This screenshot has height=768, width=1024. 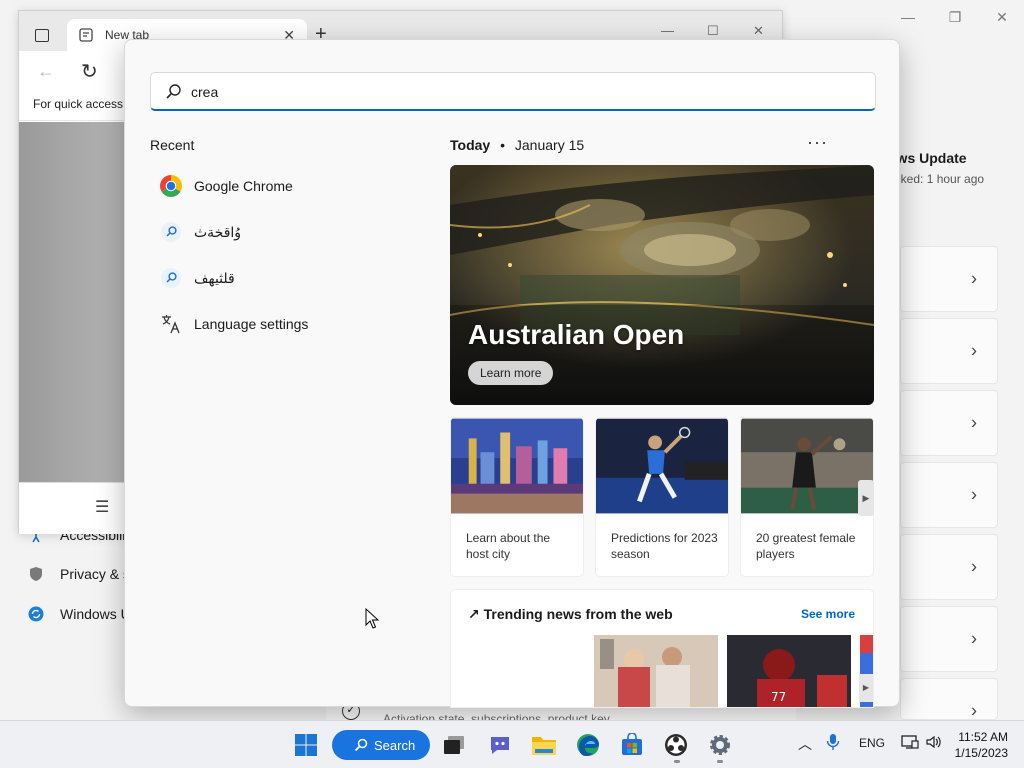 I want to click on recent-section-title: Recent, so click(x=172, y=145).